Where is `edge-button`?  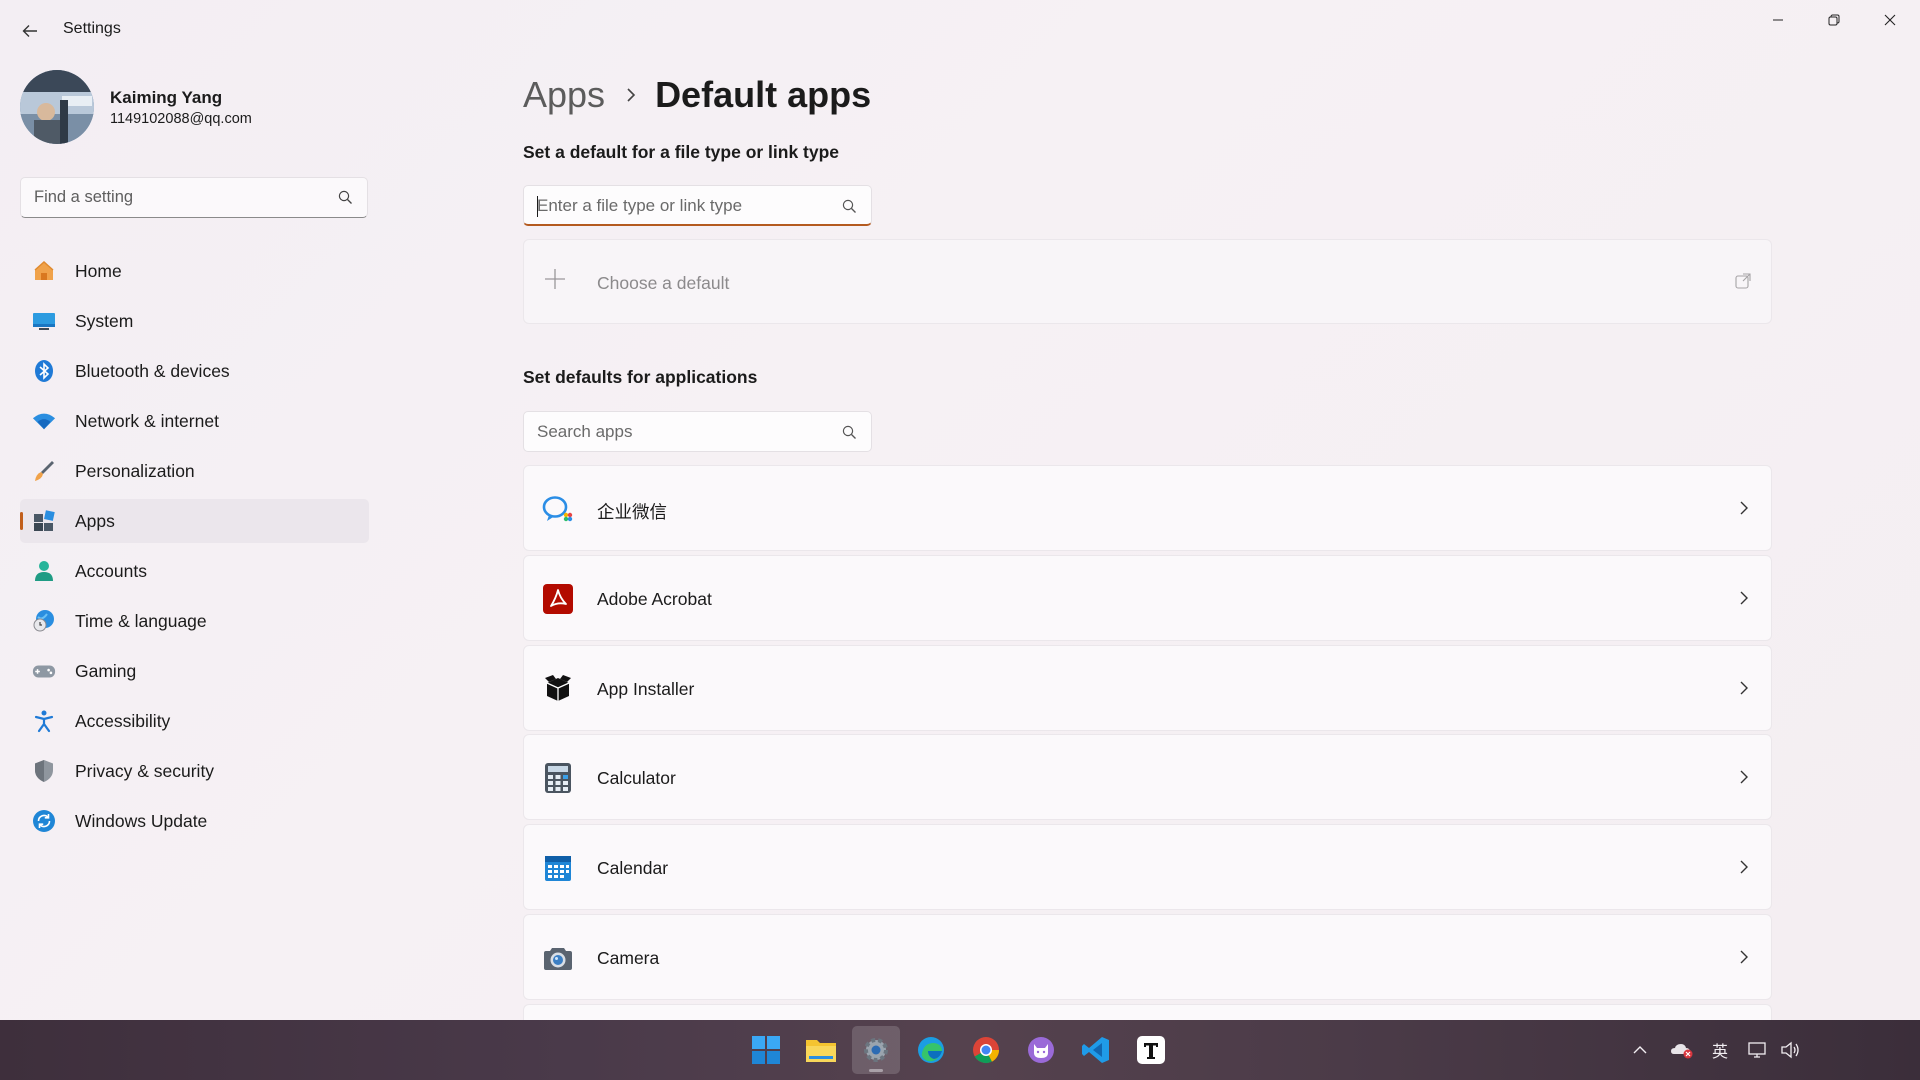
edge-button is located at coordinates (931, 1050).